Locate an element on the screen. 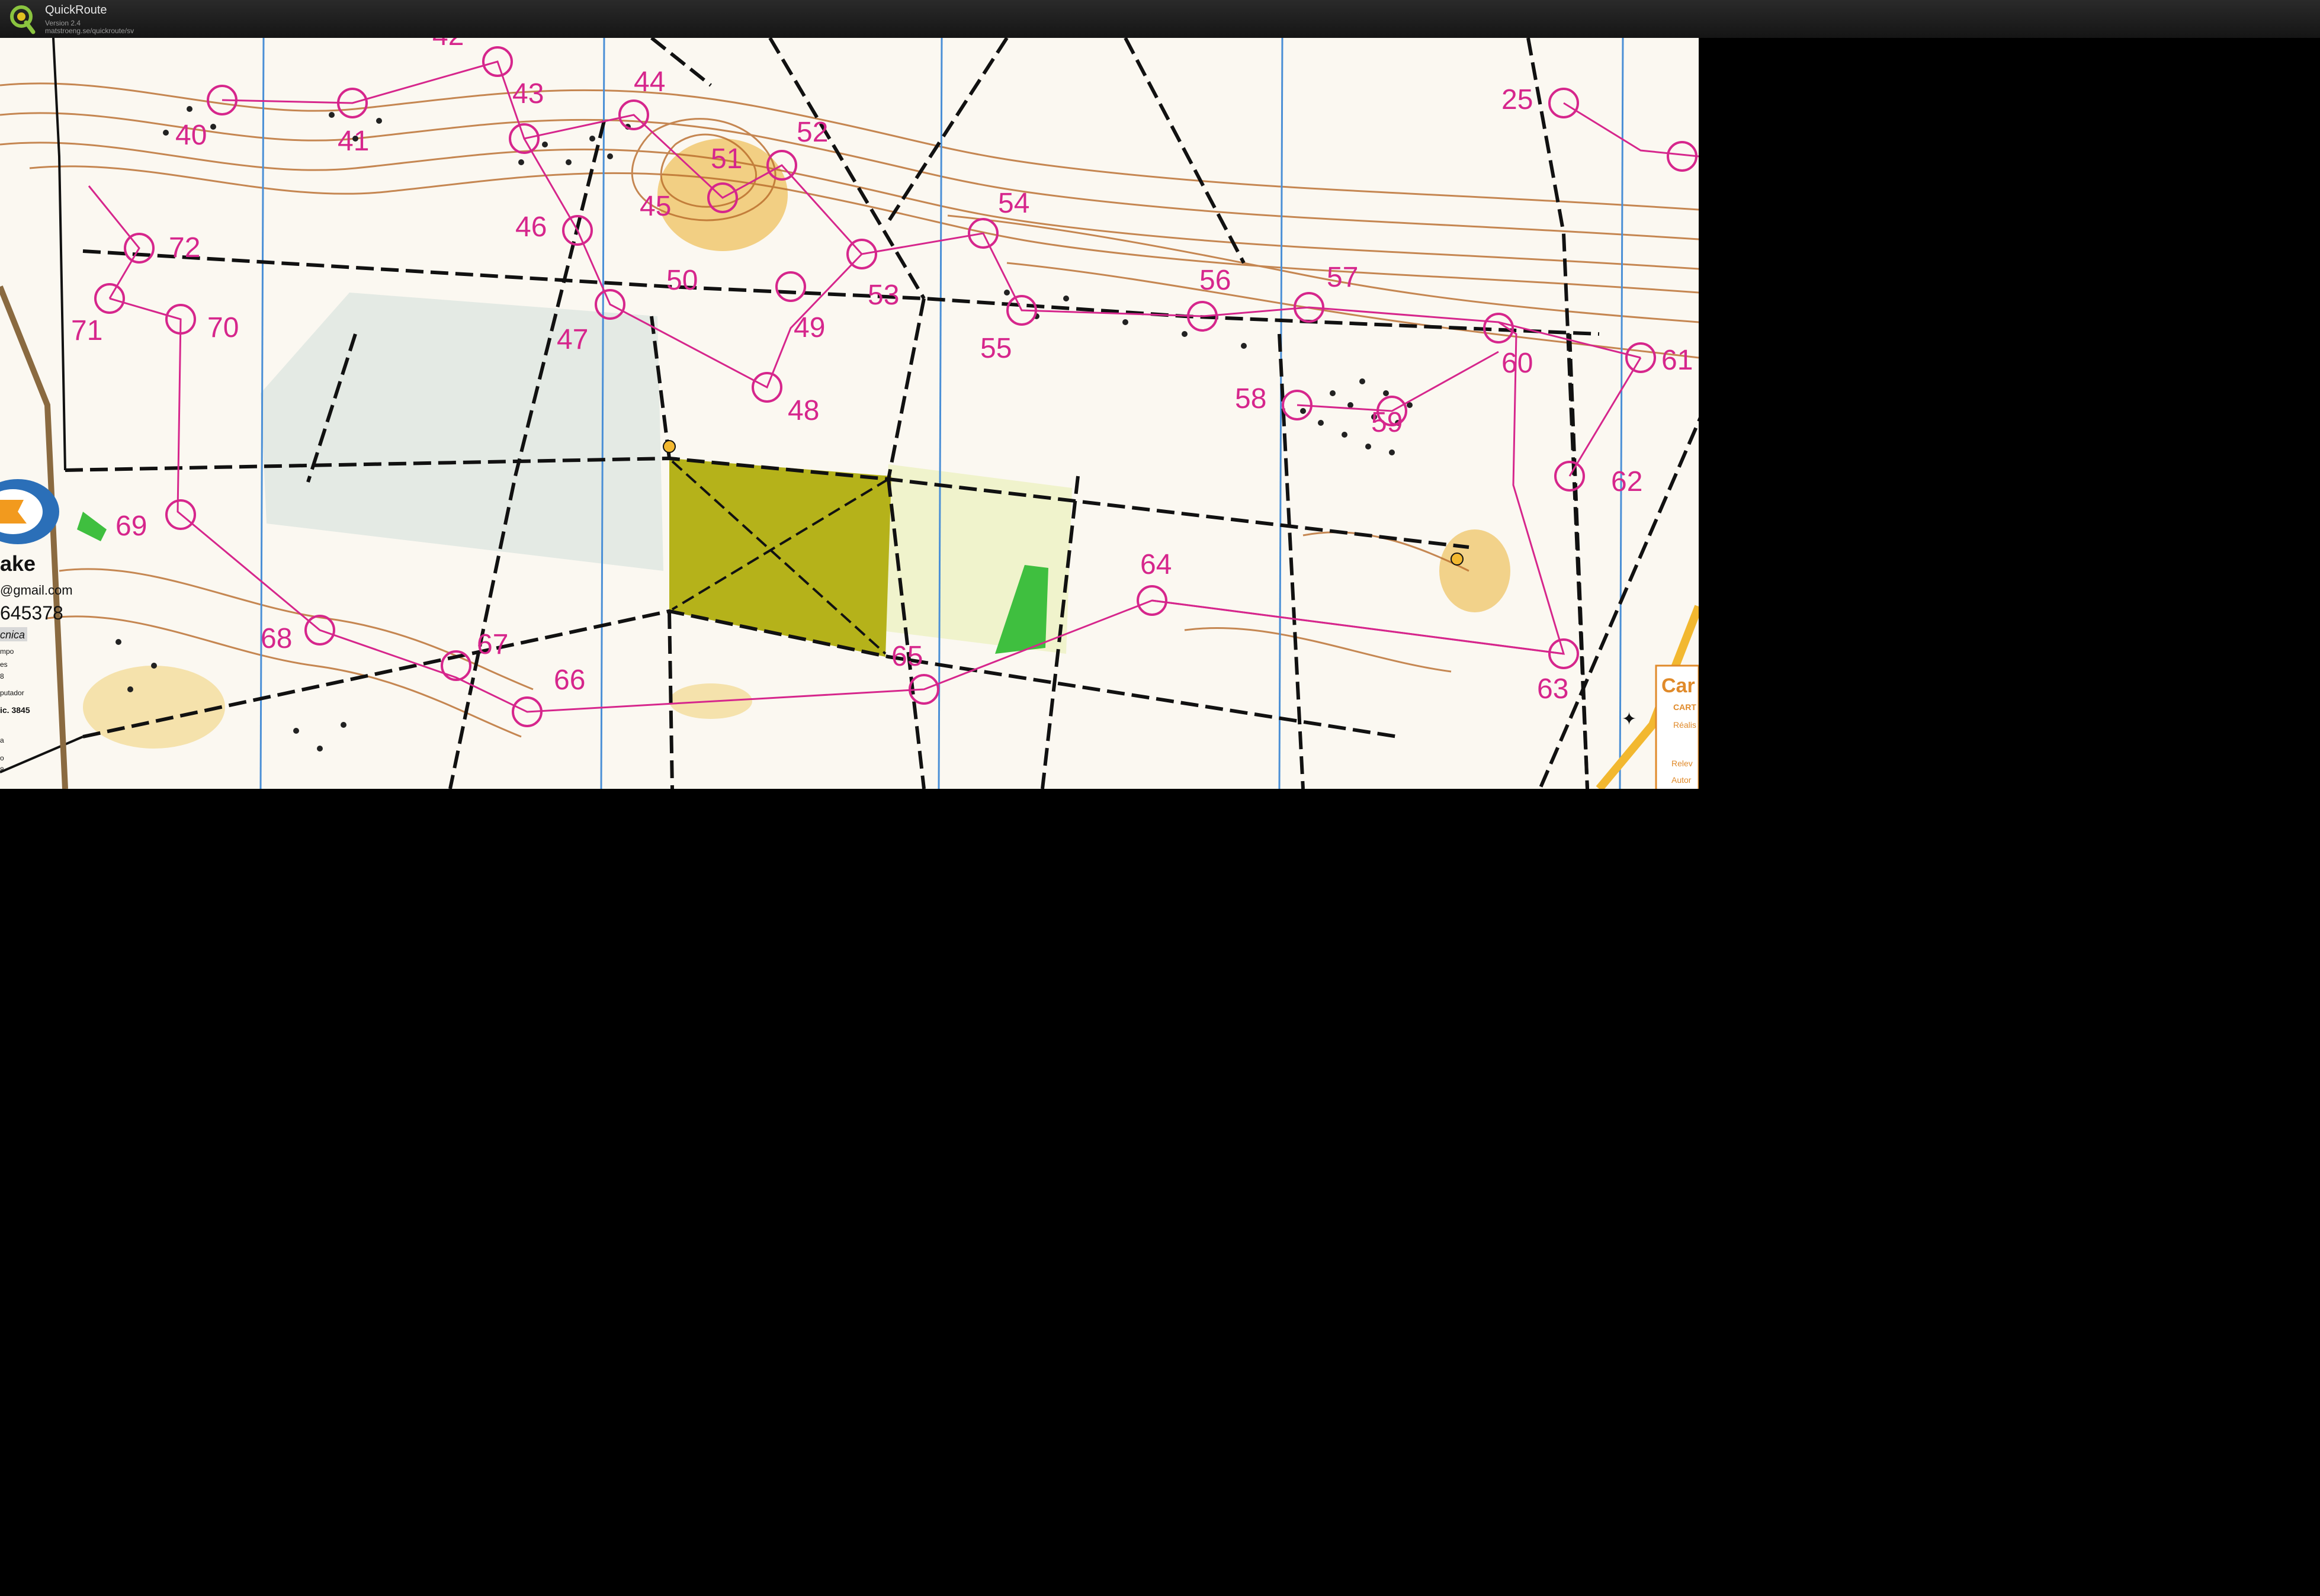  control-57-label: 57 is located at coordinates (1342, 277).